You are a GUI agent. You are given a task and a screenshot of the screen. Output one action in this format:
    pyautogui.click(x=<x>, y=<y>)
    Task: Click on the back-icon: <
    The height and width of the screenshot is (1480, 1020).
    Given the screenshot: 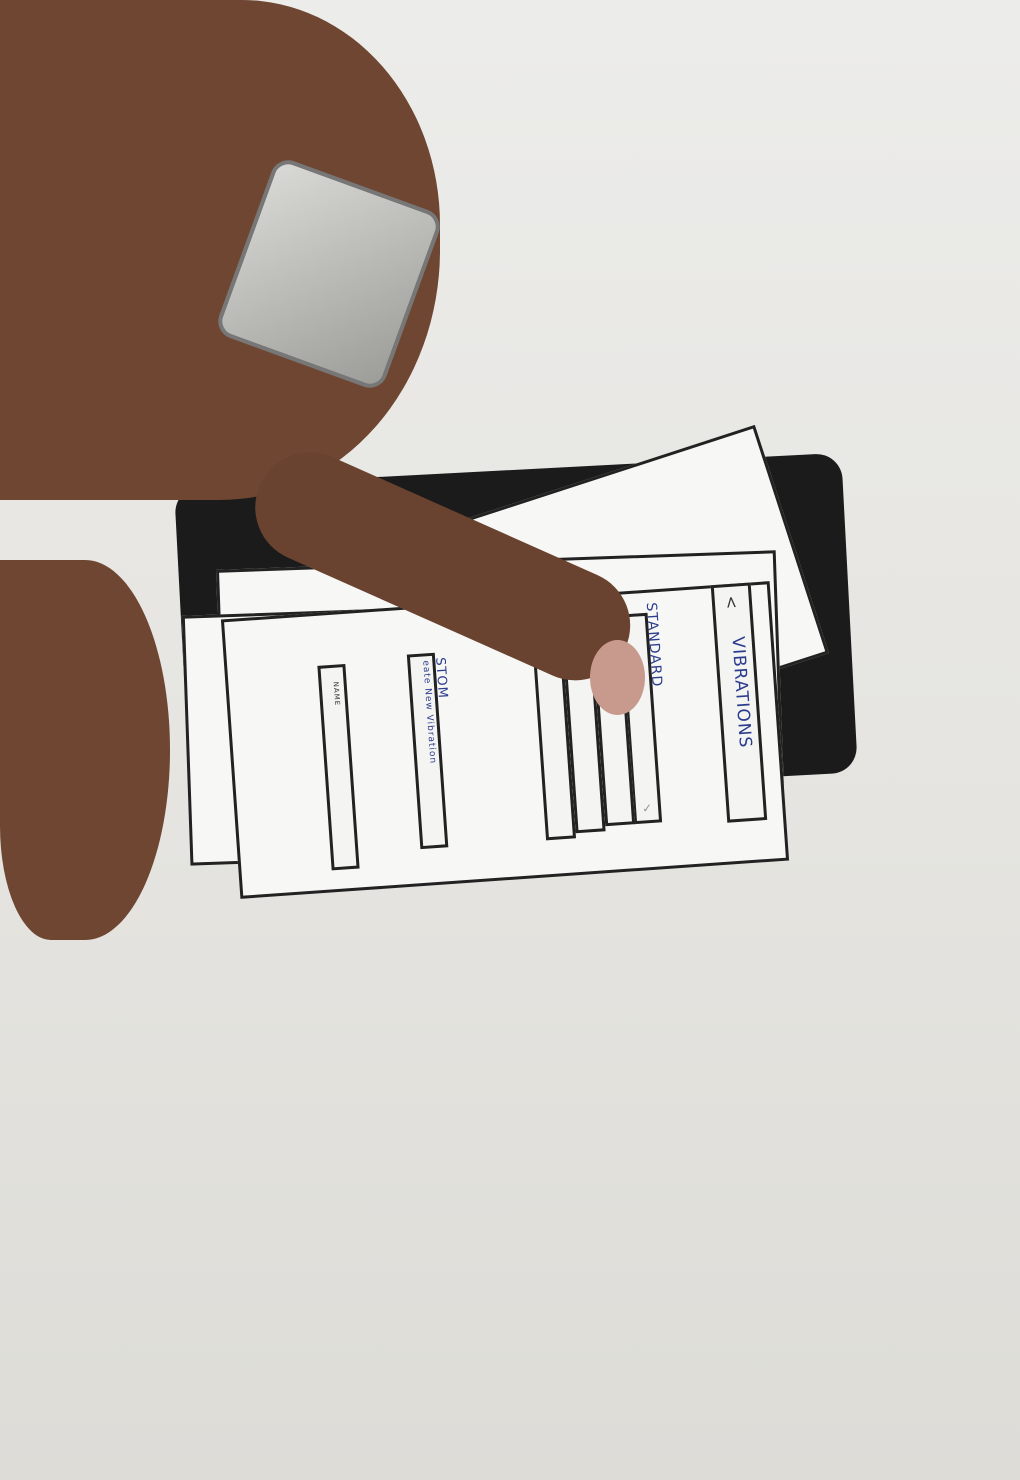 What is the action you would take?
    pyautogui.click(x=732, y=602)
    